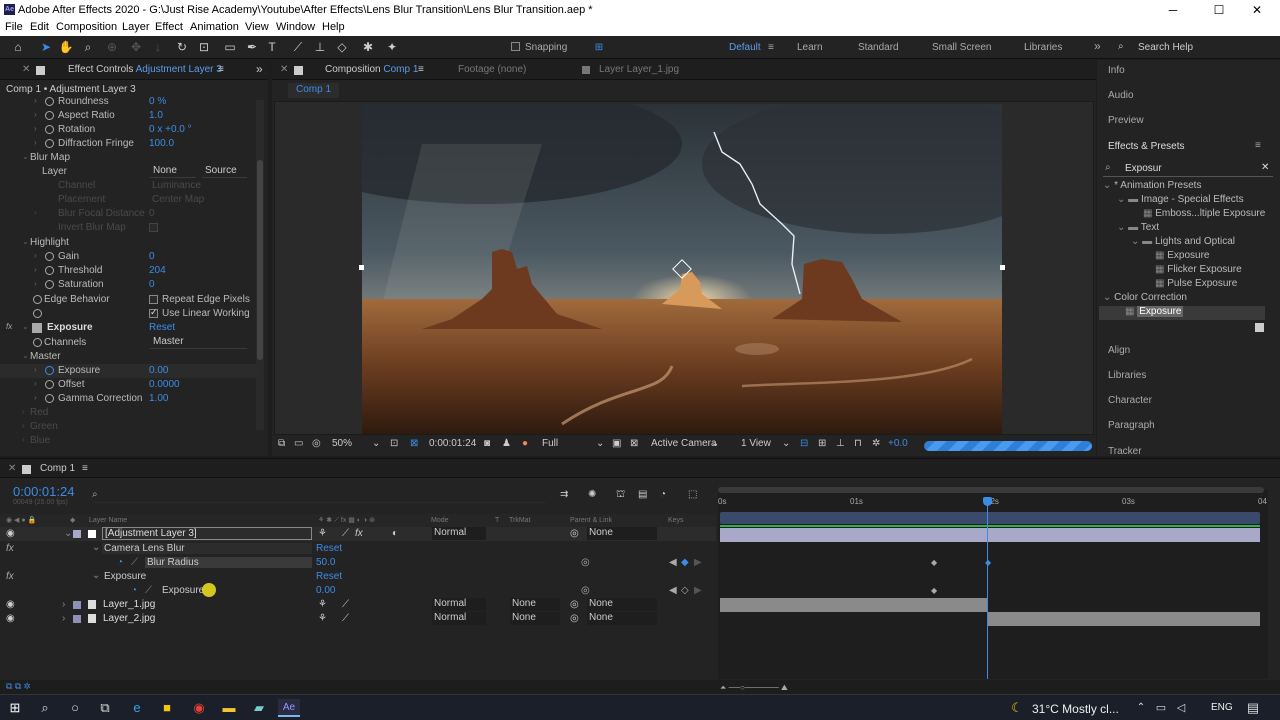 Image resolution: width=1280 pixels, height=720 pixels. Describe the element at coordinates (229, 708) in the screenshot. I see `file-explorer-icon: ▬` at that location.